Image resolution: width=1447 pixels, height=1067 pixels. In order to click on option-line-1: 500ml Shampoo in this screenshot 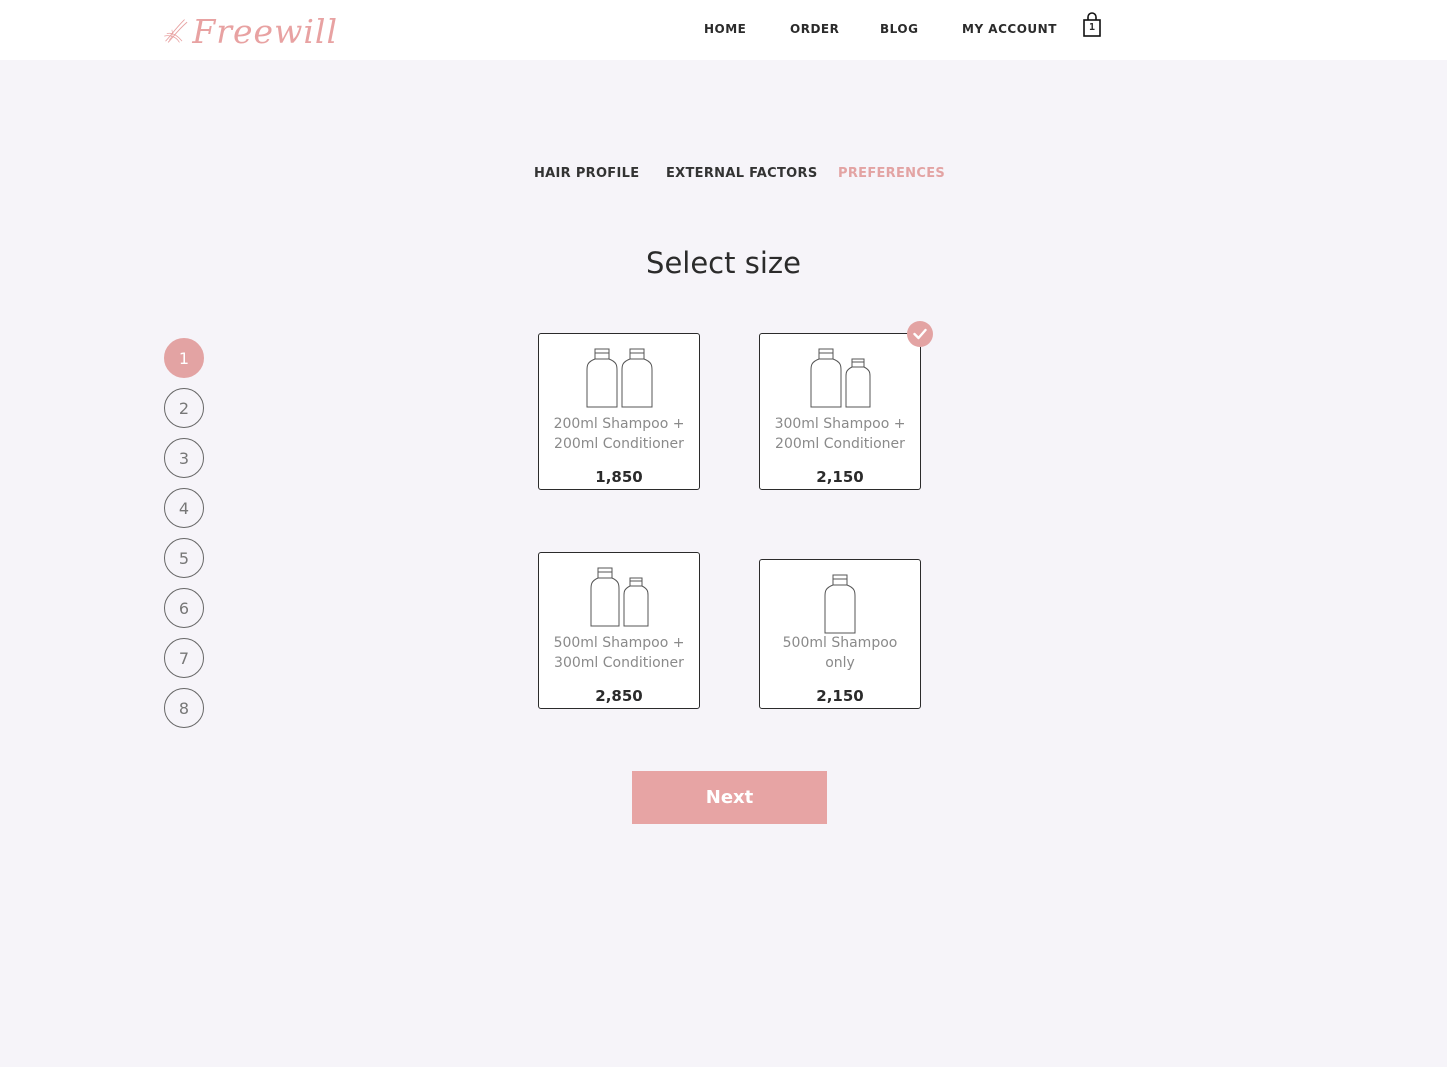, I will do `click(840, 643)`.